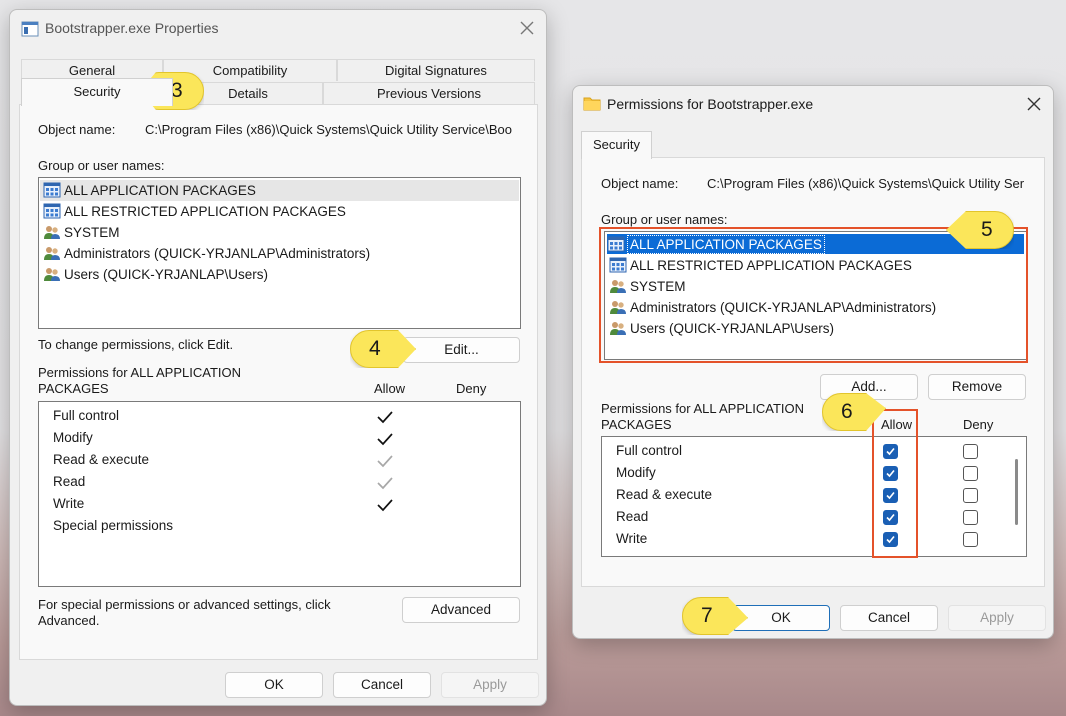 The width and height of the screenshot is (1066, 716). Describe the element at coordinates (92, 232) in the screenshot. I see `group-list-item-label: SYSTEM` at that location.